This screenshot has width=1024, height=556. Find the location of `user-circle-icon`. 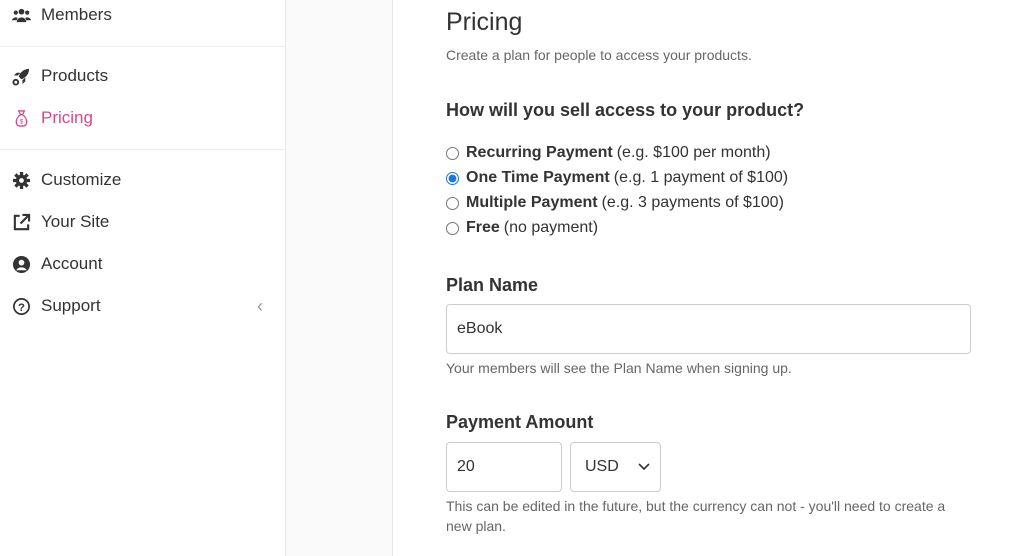

user-circle-icon is located at coordinates (21, 264).